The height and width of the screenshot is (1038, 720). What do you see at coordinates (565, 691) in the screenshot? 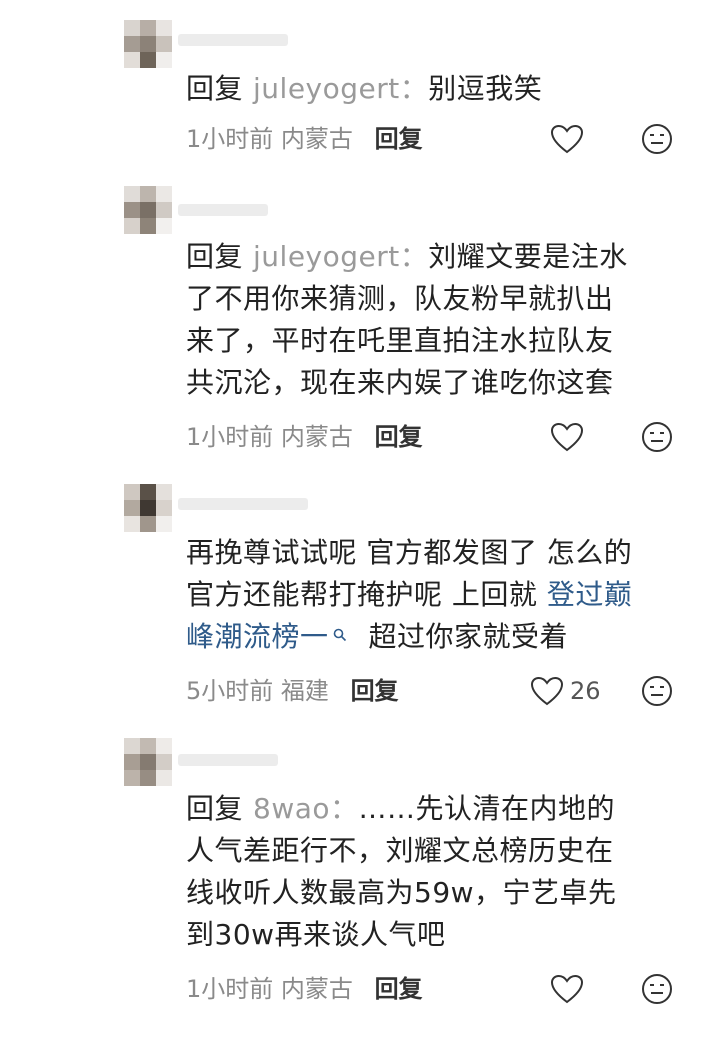
I see `like-button: 26` at bounding box center [565, 691].